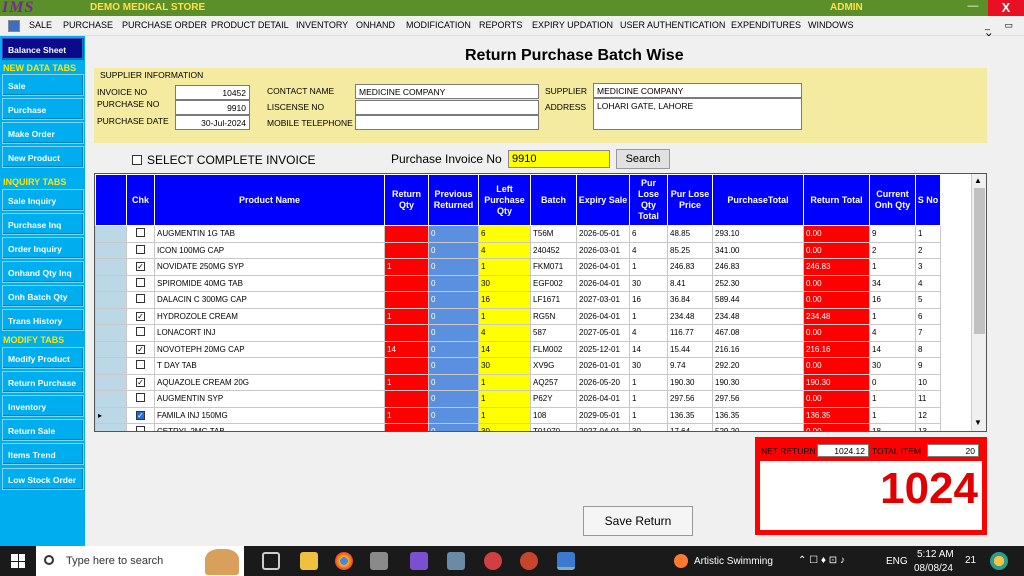  Describe the element at coordinates (447, 91) in the screenshot. I see `contact-name-field: MEDICINE COMPANY` at that location.